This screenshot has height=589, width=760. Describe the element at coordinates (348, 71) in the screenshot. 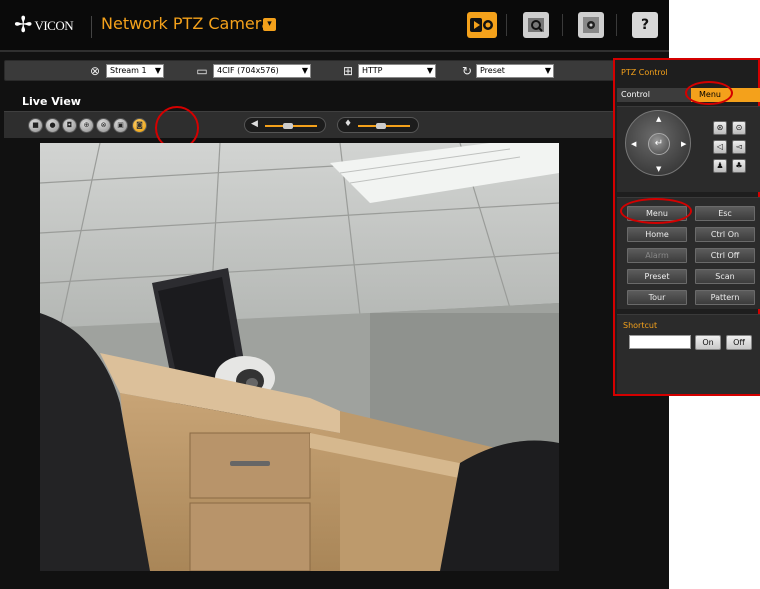

I see `network-icon: ⊞` at that location.